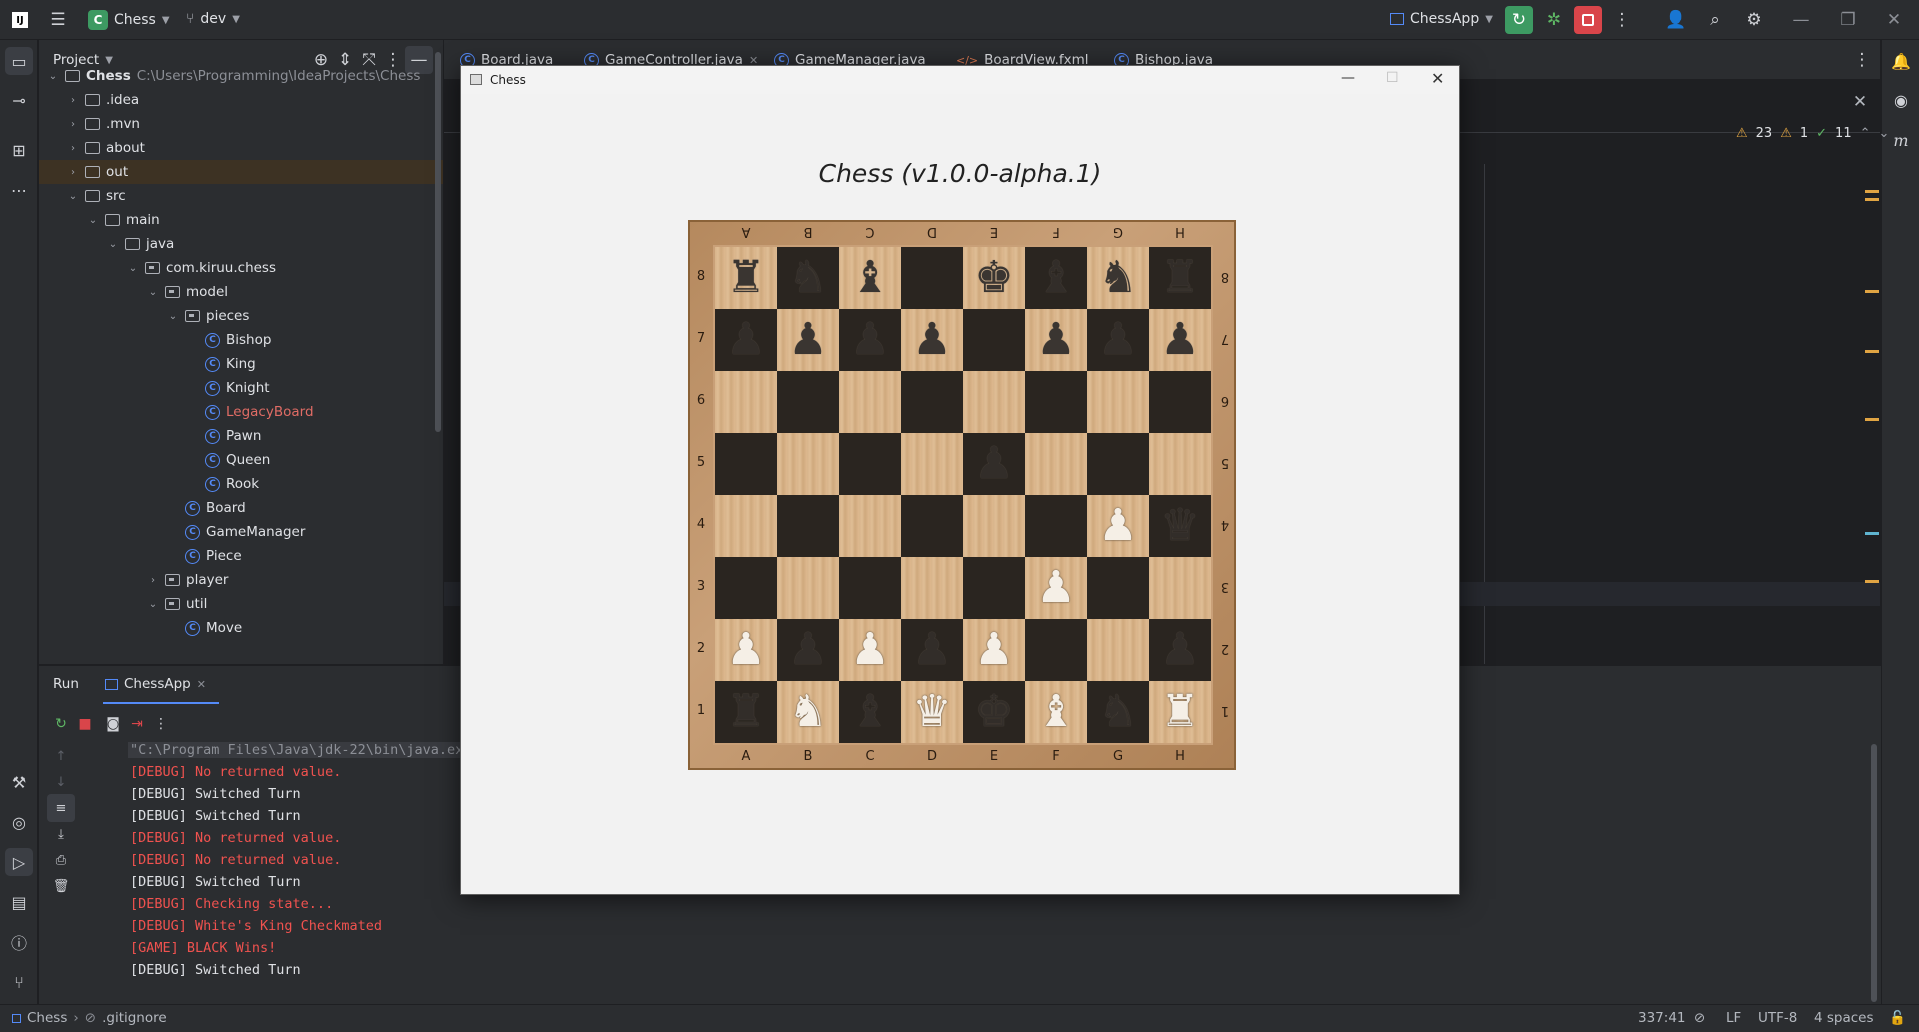 The width and height of the screenshot is (1919, 1032). What do you see at coordinates (1180, 464) in the screenshot?
I see `square-h5` at bounding box center [1180, 464].